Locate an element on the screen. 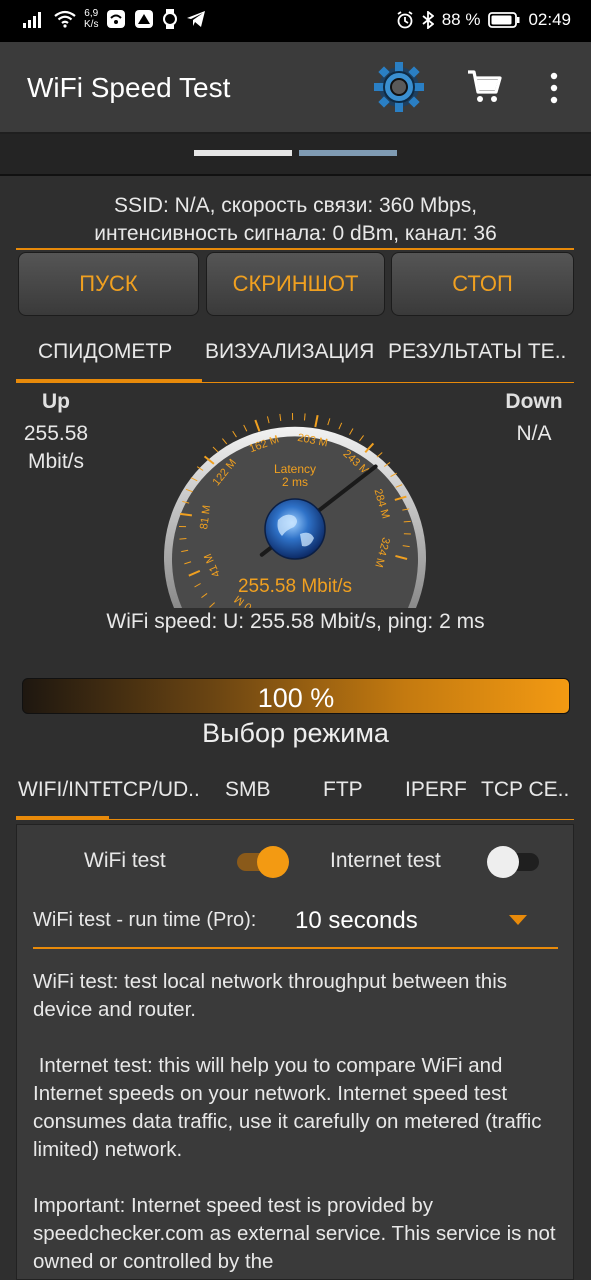 Image resolution: width=591 pixels, height=1280 pixels. latency-label: Latency is located at coordinates (295, 469).